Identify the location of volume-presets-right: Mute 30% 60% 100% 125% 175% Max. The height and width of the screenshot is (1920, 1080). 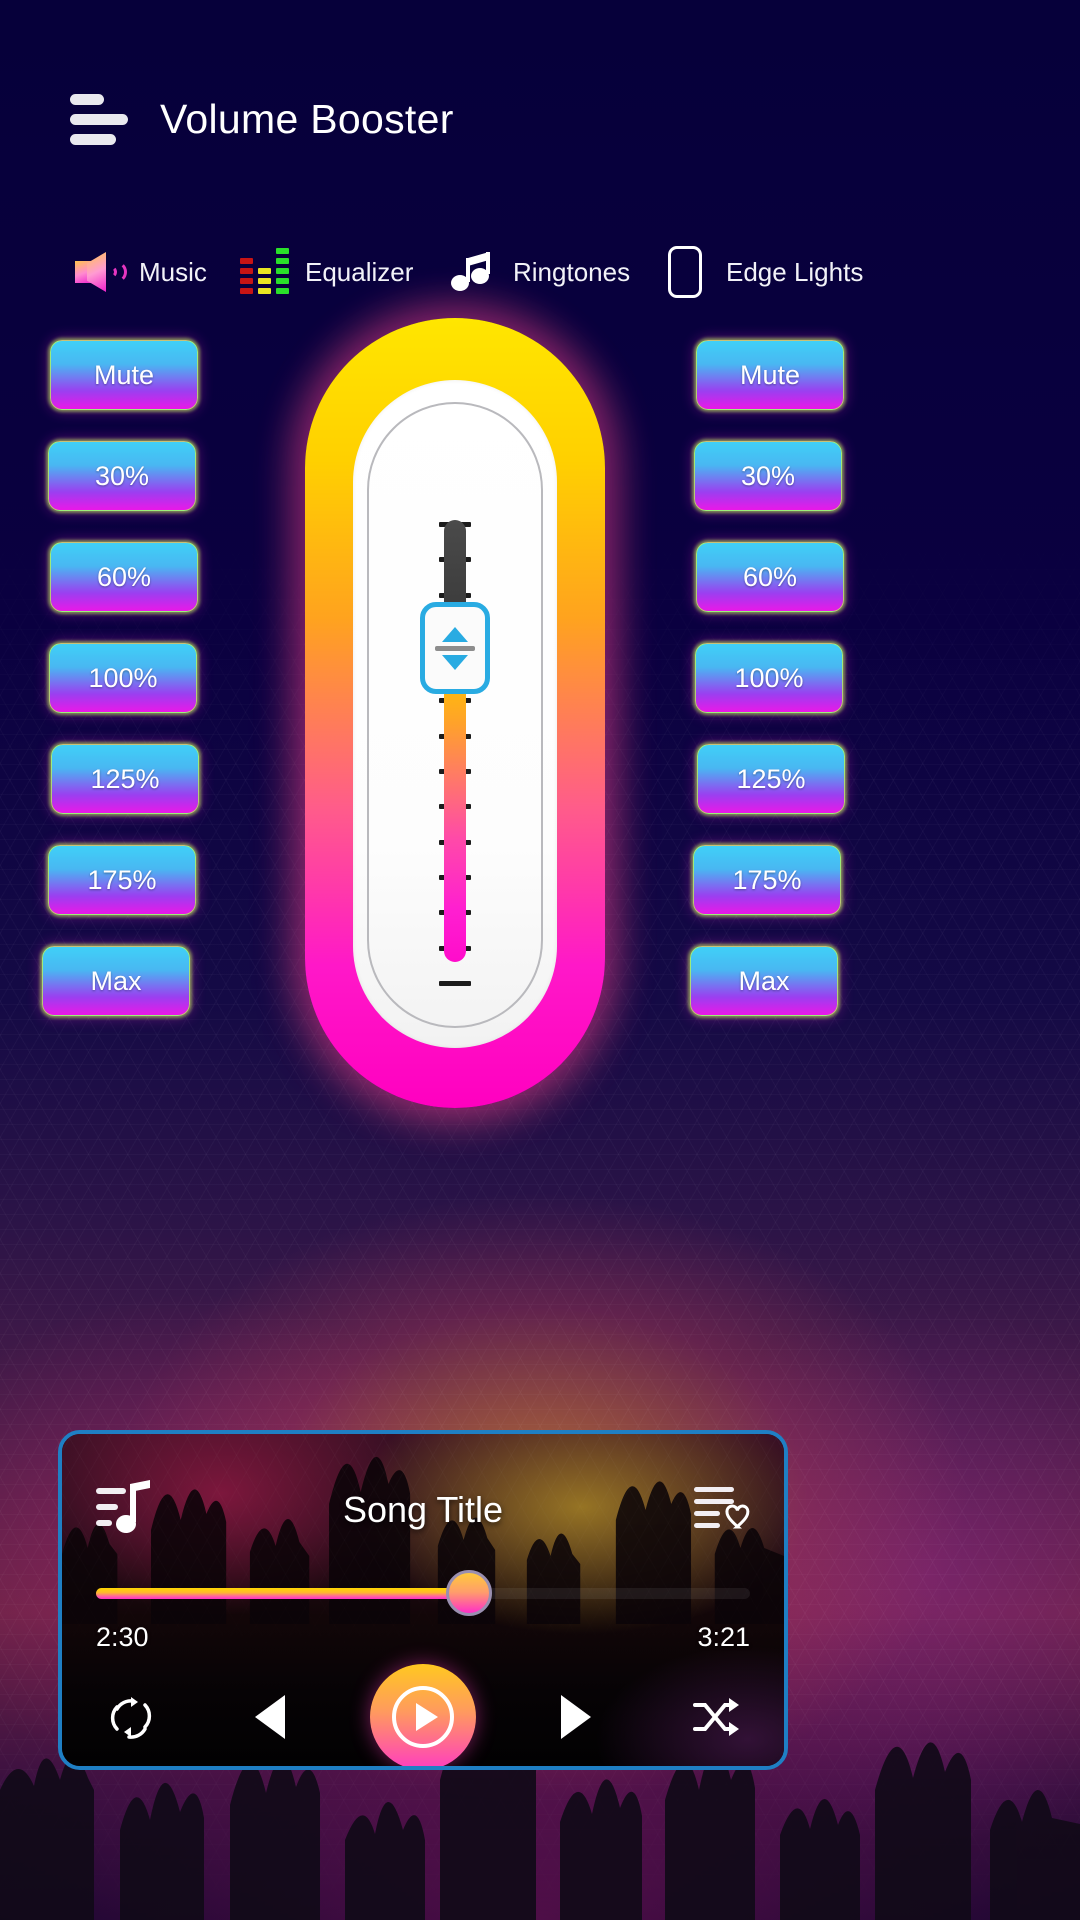
(767, 693).